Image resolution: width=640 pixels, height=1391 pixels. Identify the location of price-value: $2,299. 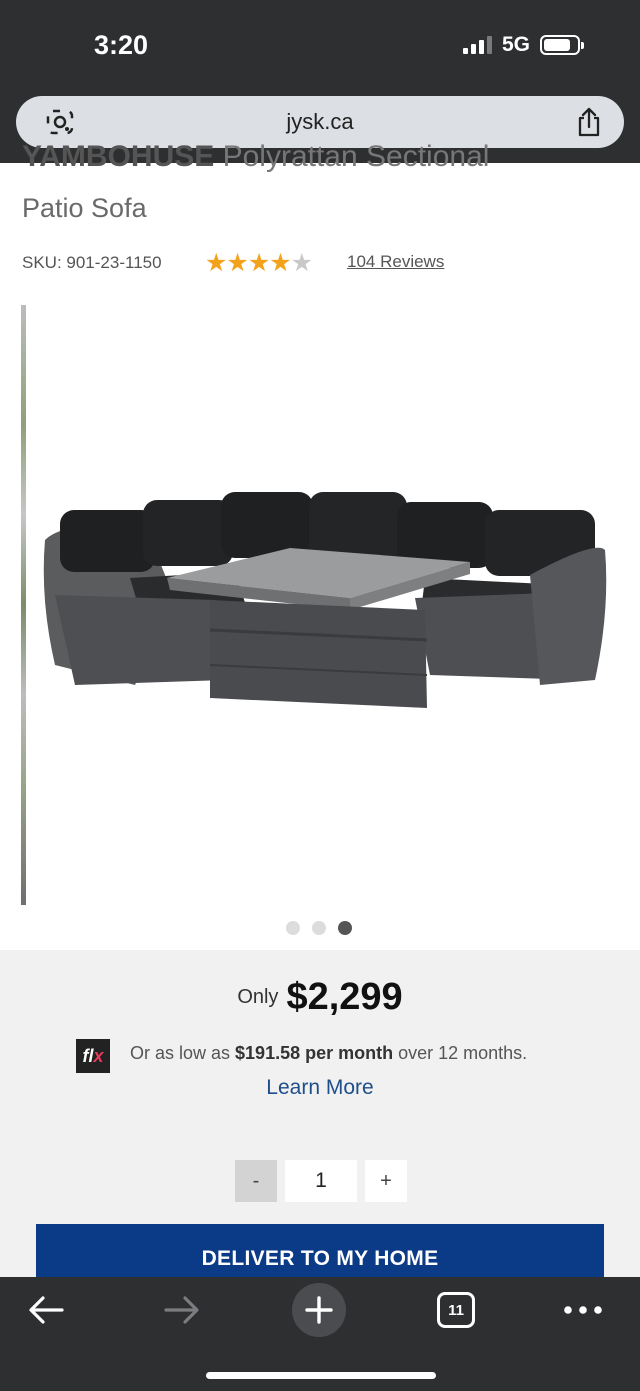
(344, 997).